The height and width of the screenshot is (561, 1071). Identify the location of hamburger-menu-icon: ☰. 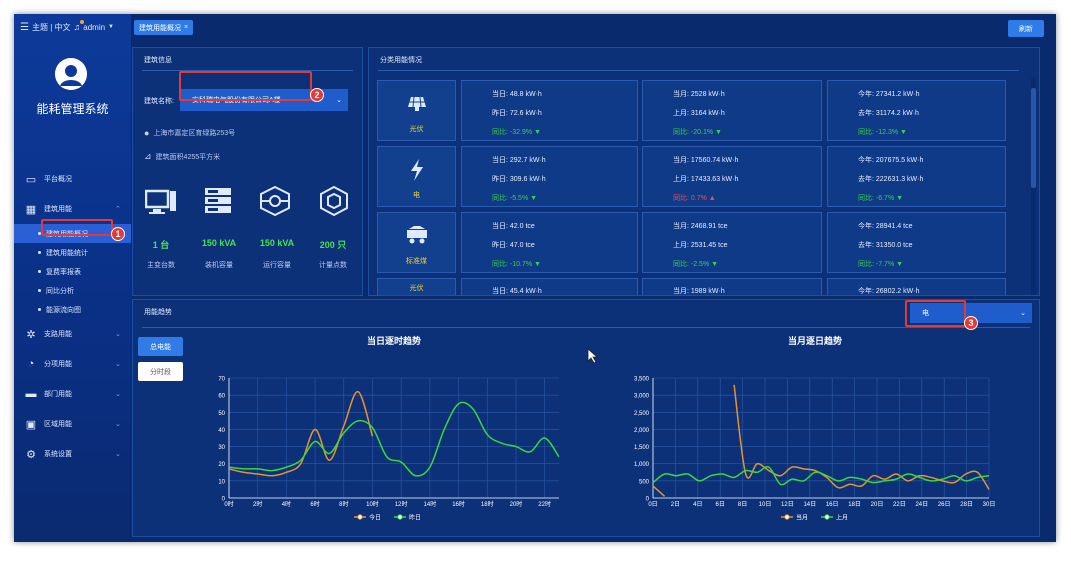
(24, 27).